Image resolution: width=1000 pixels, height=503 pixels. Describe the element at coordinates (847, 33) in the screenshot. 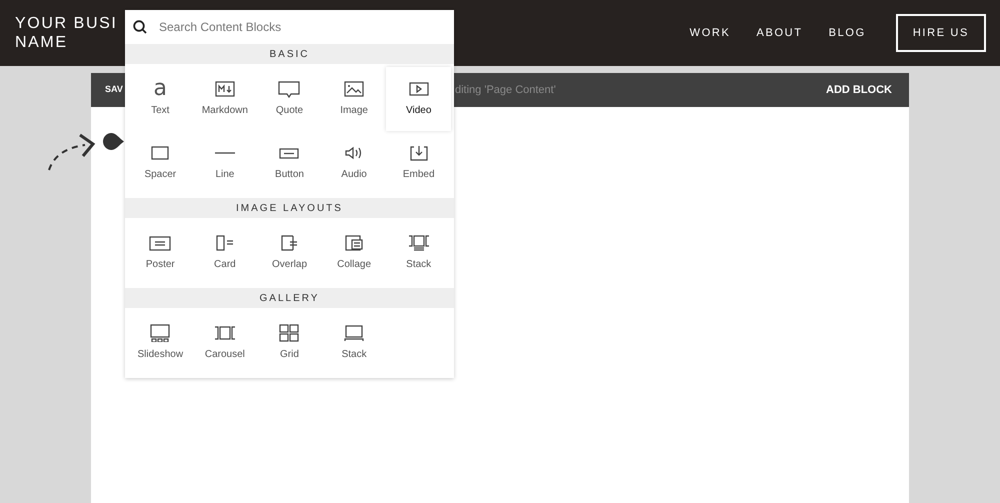

I see `nav-link: BLOG` at that location.